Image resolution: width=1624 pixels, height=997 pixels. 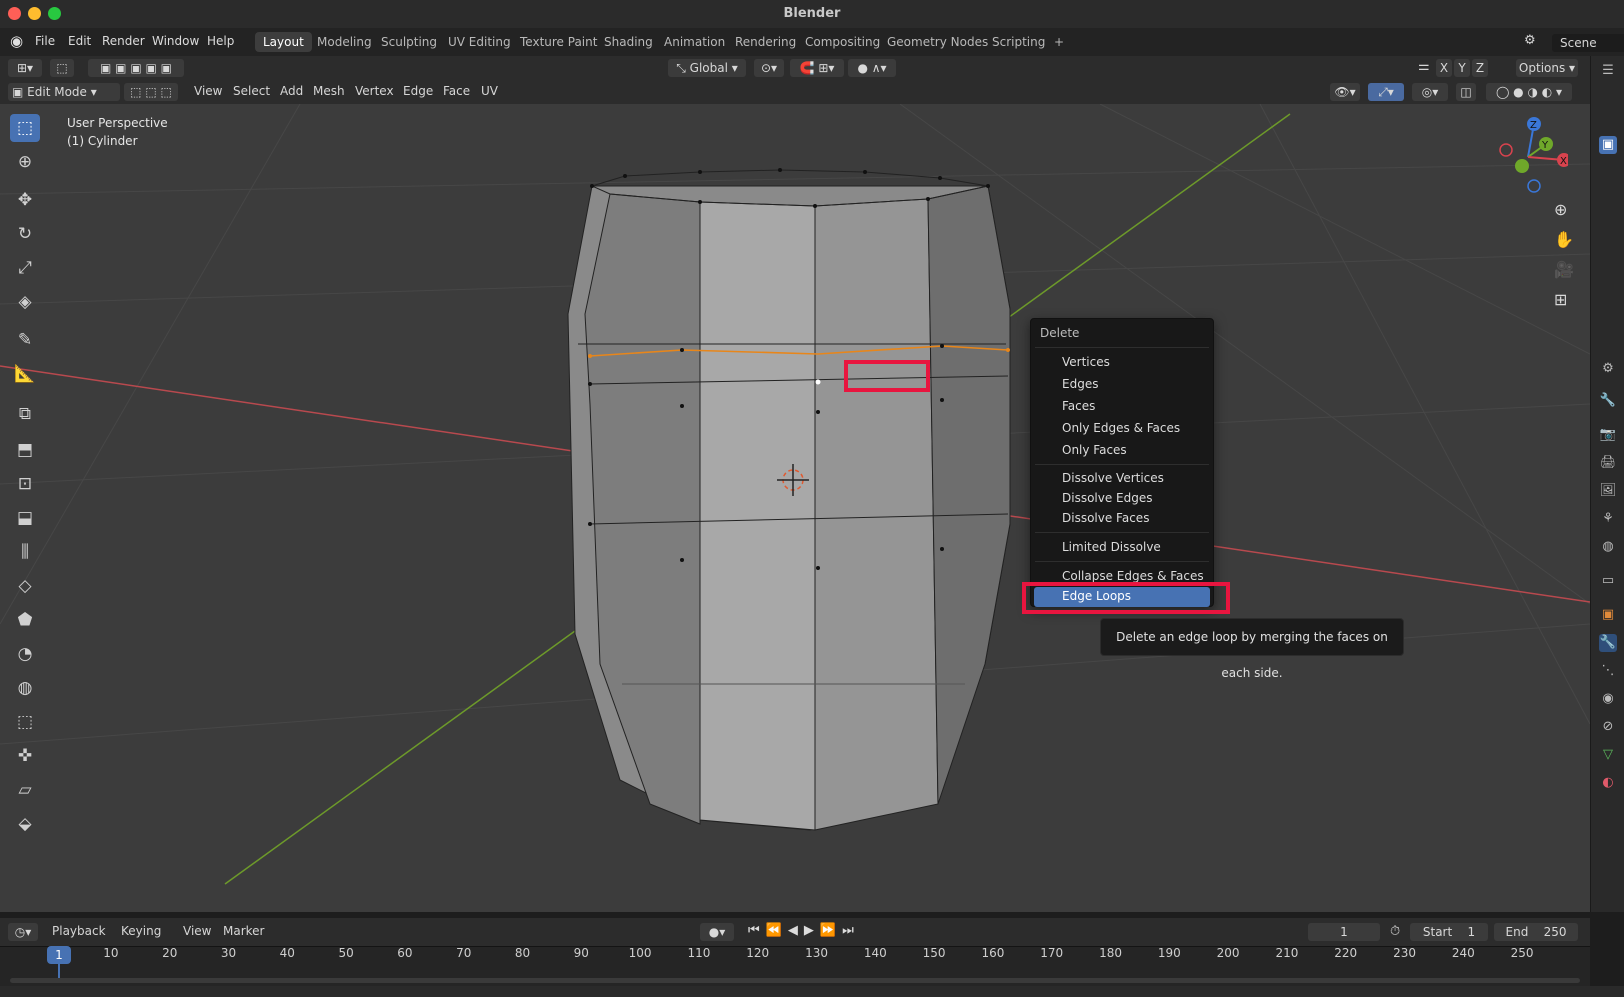 I want to click on workspace-tab-shading: Shading, so click(x=628, y=42).